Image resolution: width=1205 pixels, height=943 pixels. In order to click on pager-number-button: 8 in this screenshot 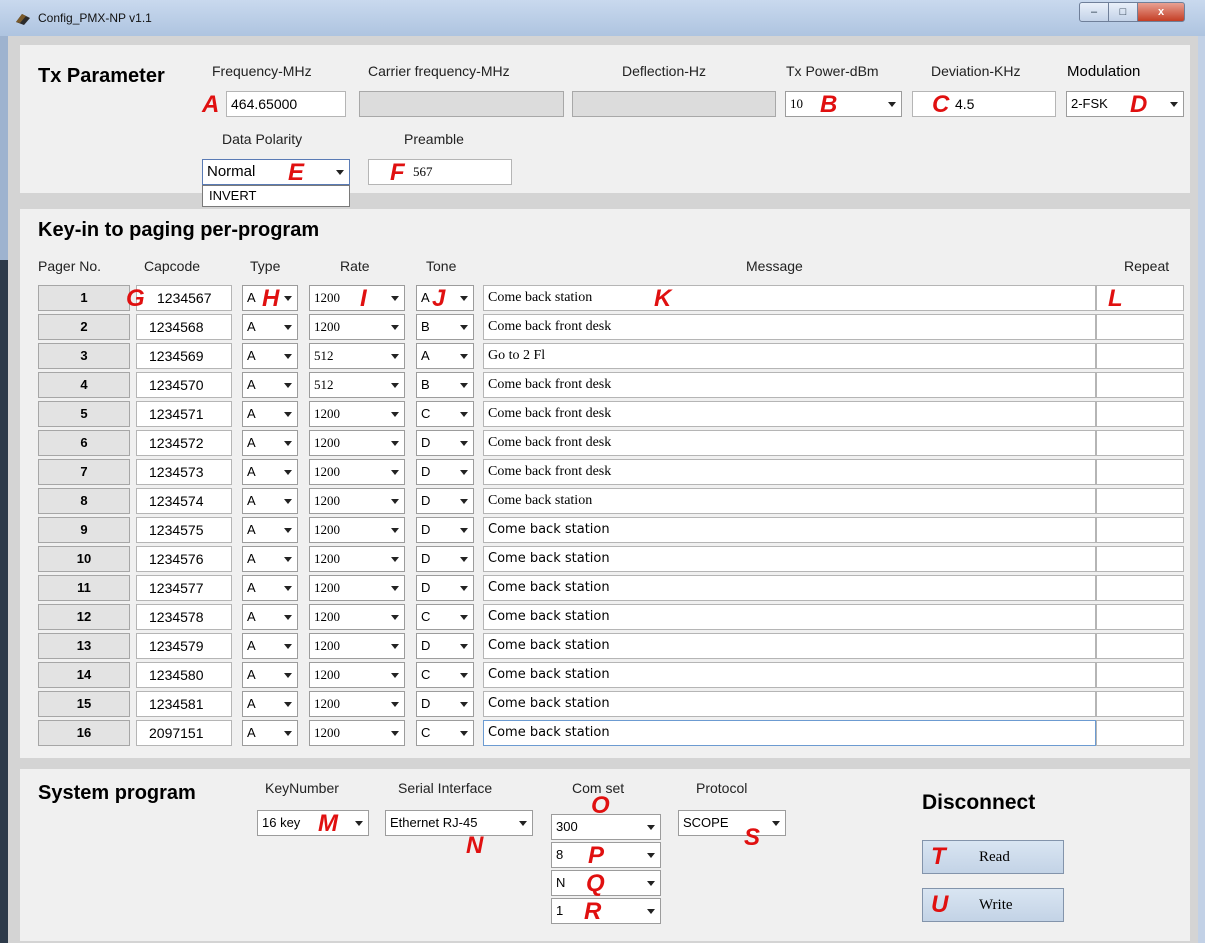, I will do `click(84, 501)`.